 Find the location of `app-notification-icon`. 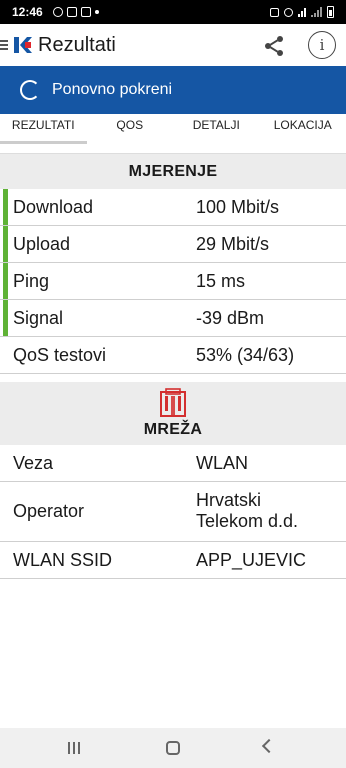

app-notification-icon is located at coordinates (85, 12).